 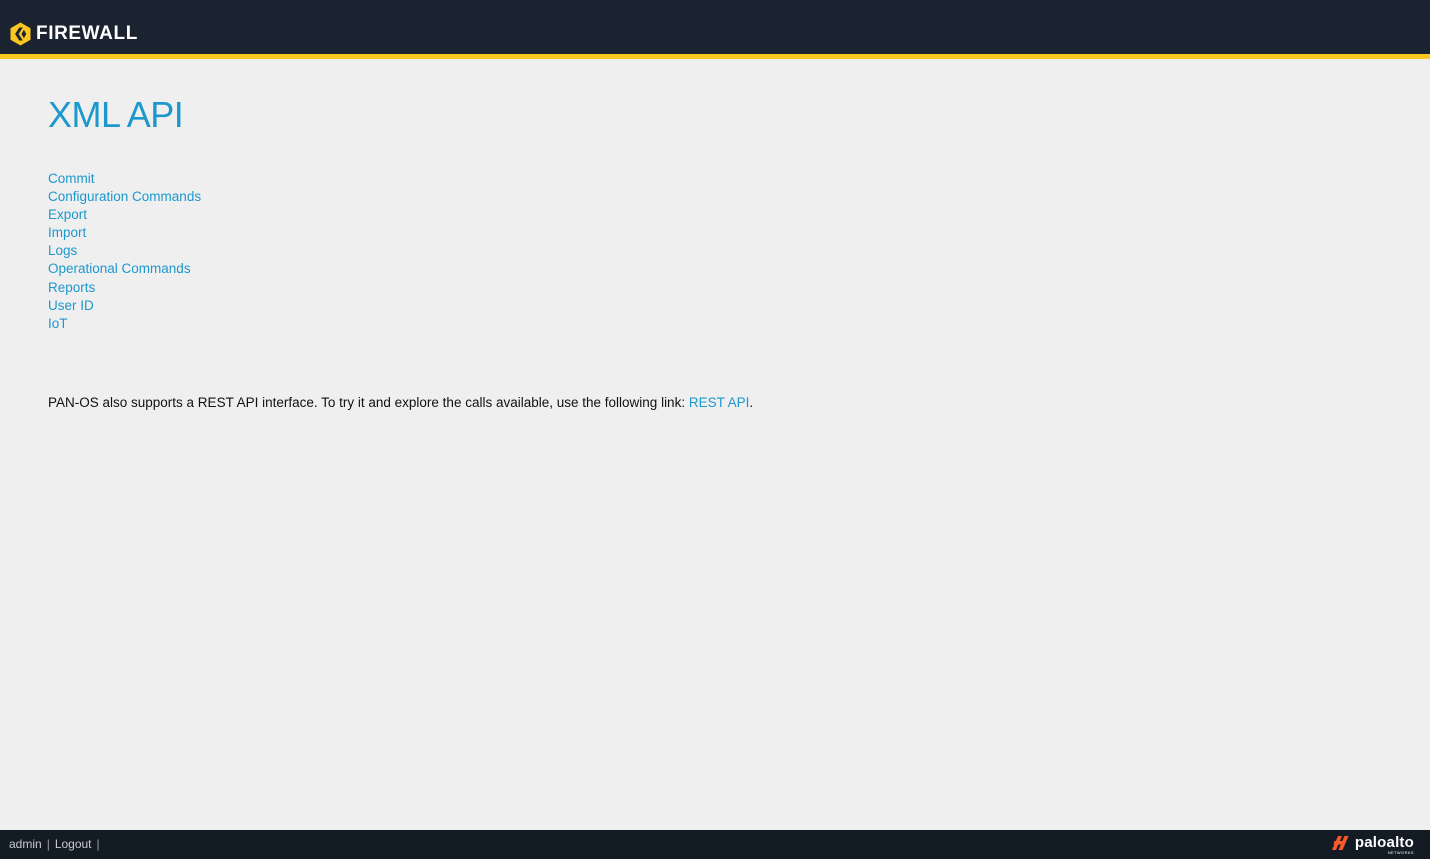 What do you see at coordinates (719, 402) in the screenshot?
I see `rest-api-link: REST API` at bounding box center [719, 402].